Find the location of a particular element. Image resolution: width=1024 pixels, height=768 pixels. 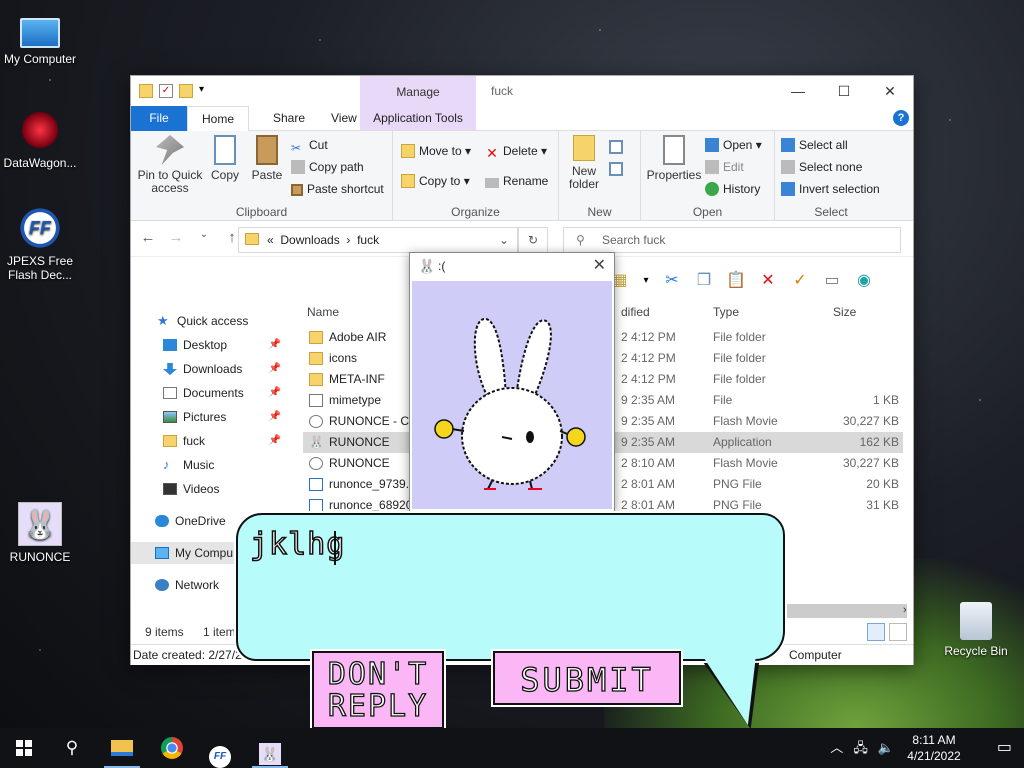

copy-to-button: Copy to ▾ is located at coordinates (435, 181).